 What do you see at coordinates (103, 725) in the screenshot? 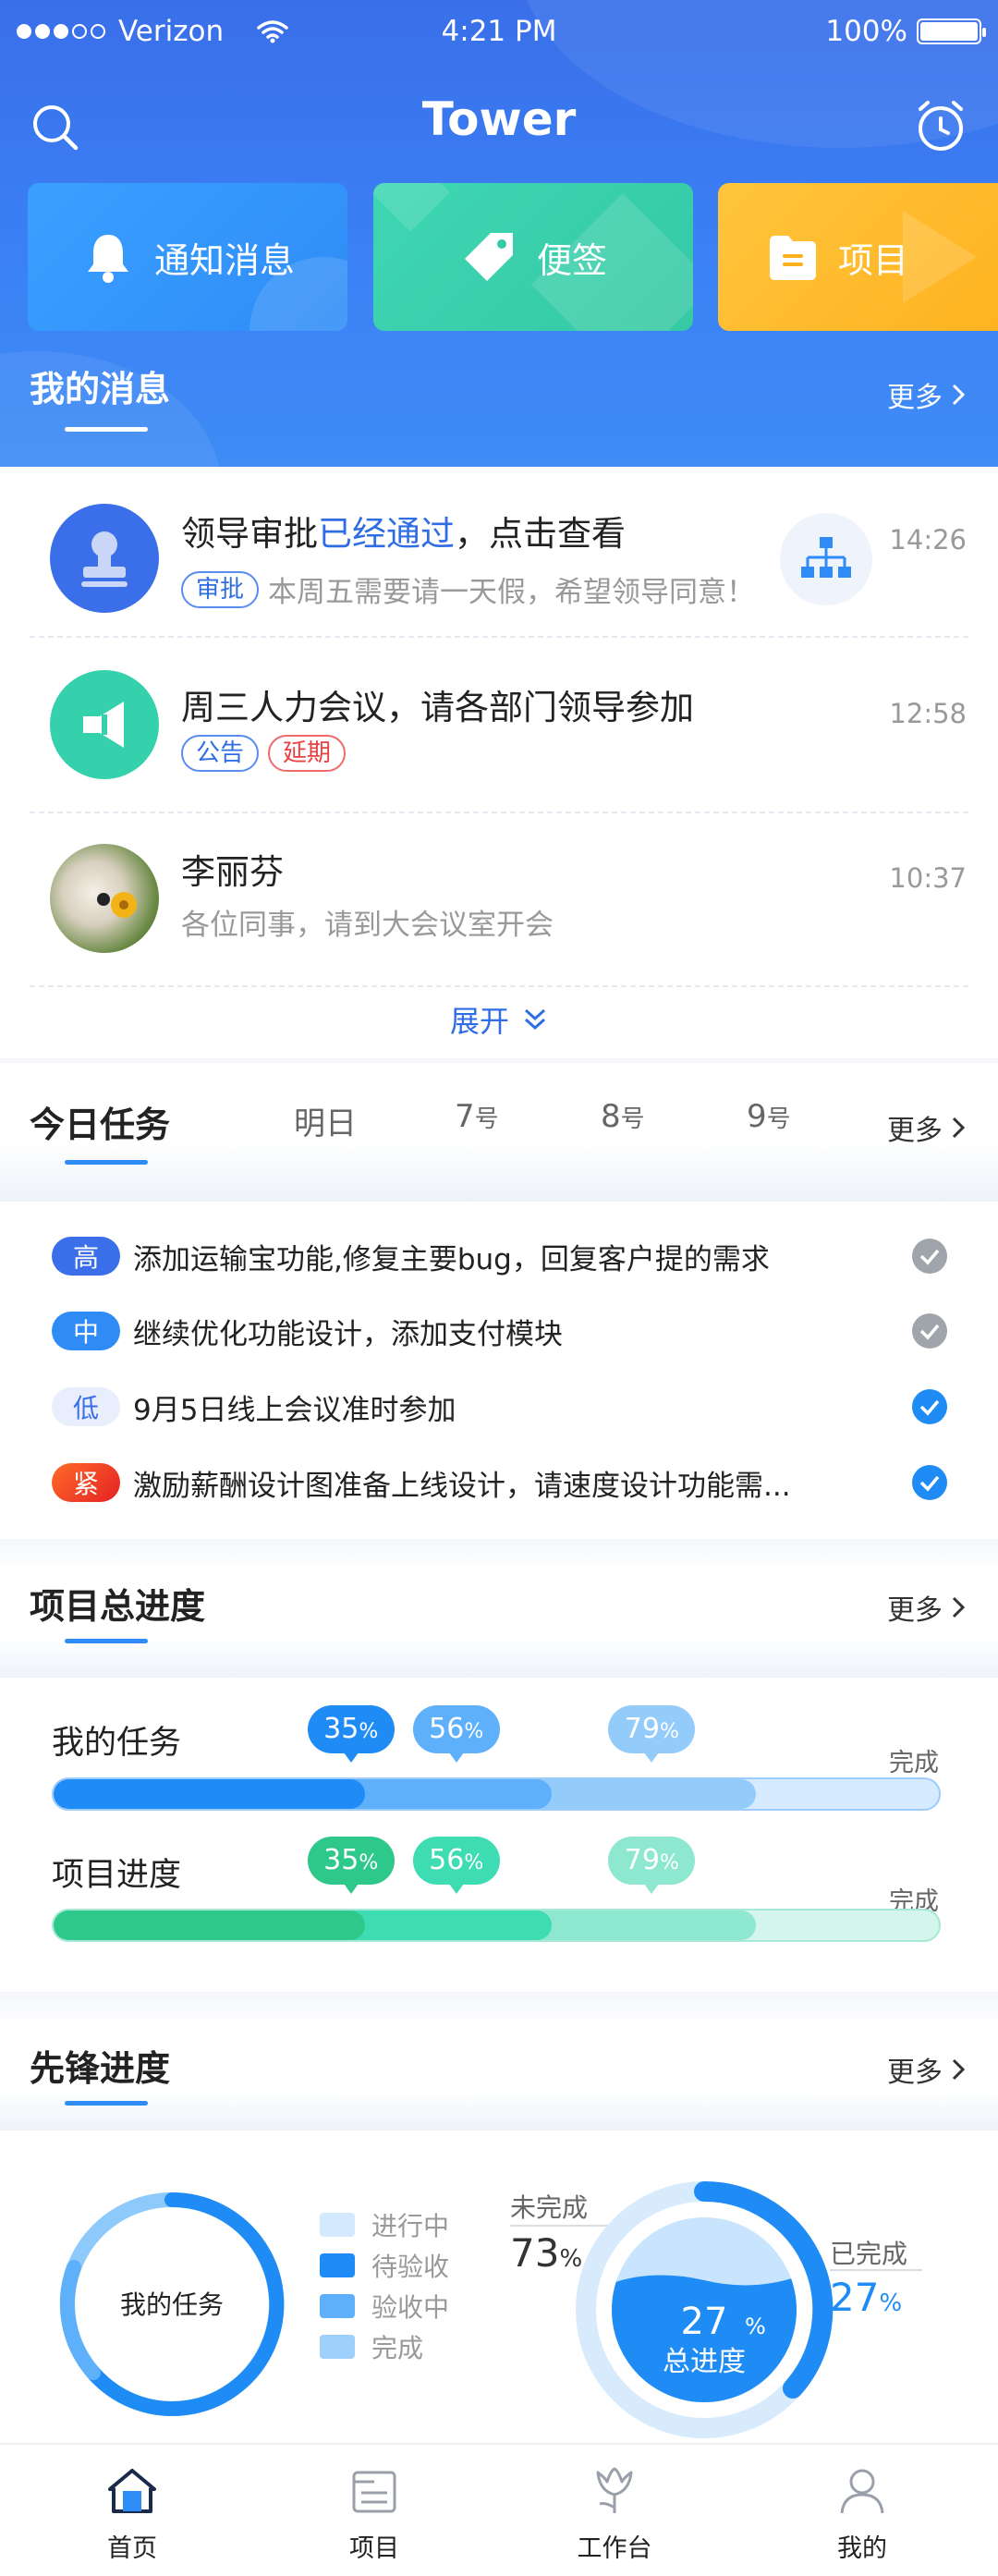
I see `megaphone-icon` at bounding box center [103, 725].